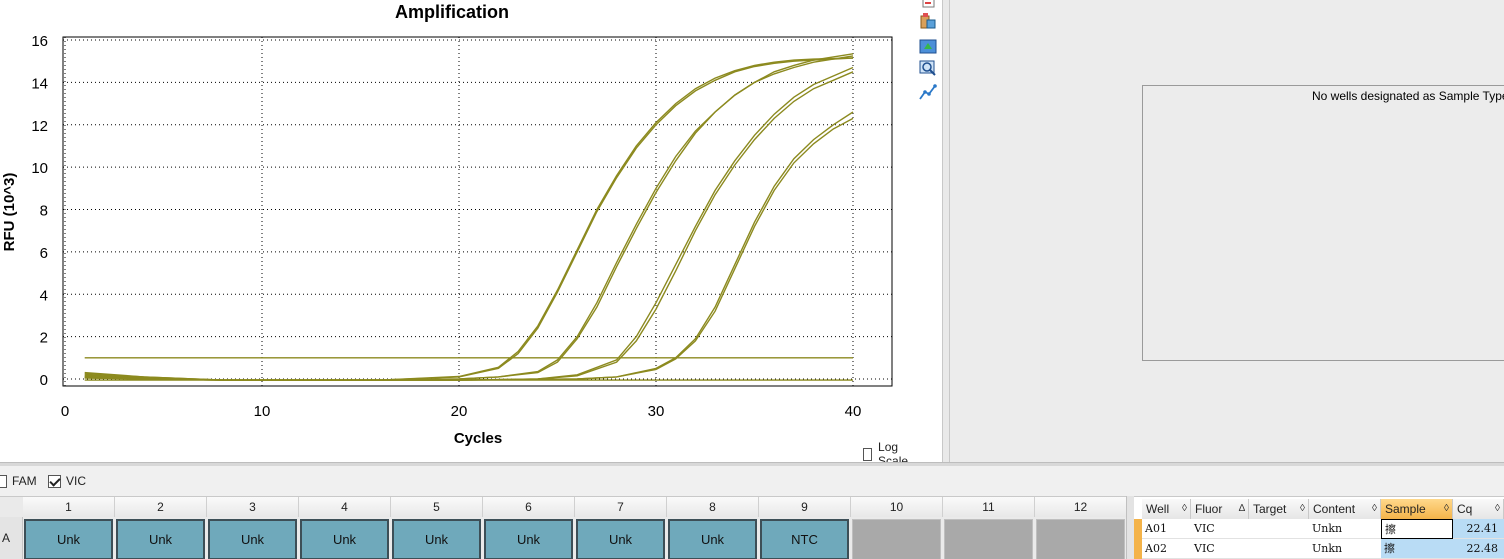  I want to click on refresh-icon, so click(928, 46).